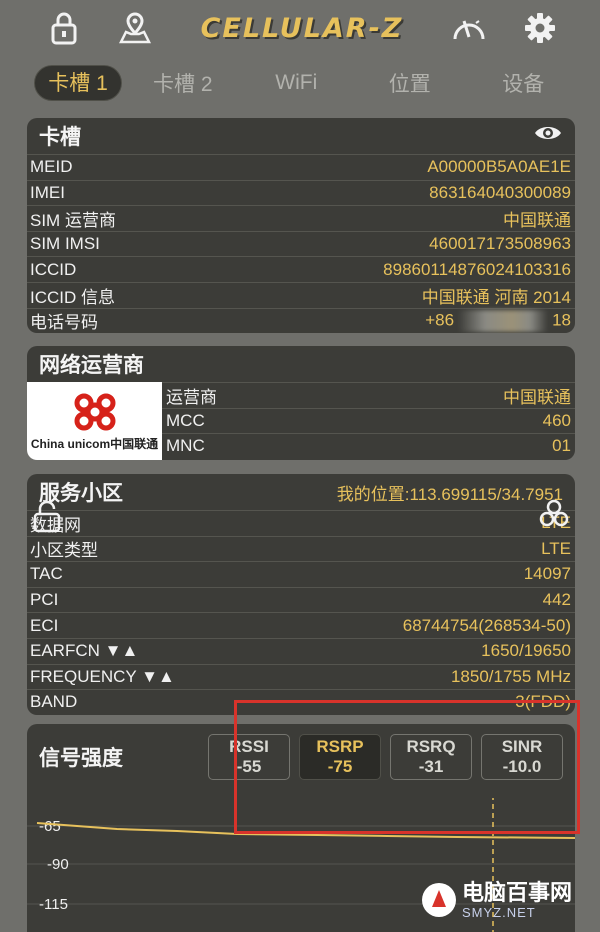 The width and height of the screenshot is (600, 932). I want to click on redacted-blur, so click(503, 320).